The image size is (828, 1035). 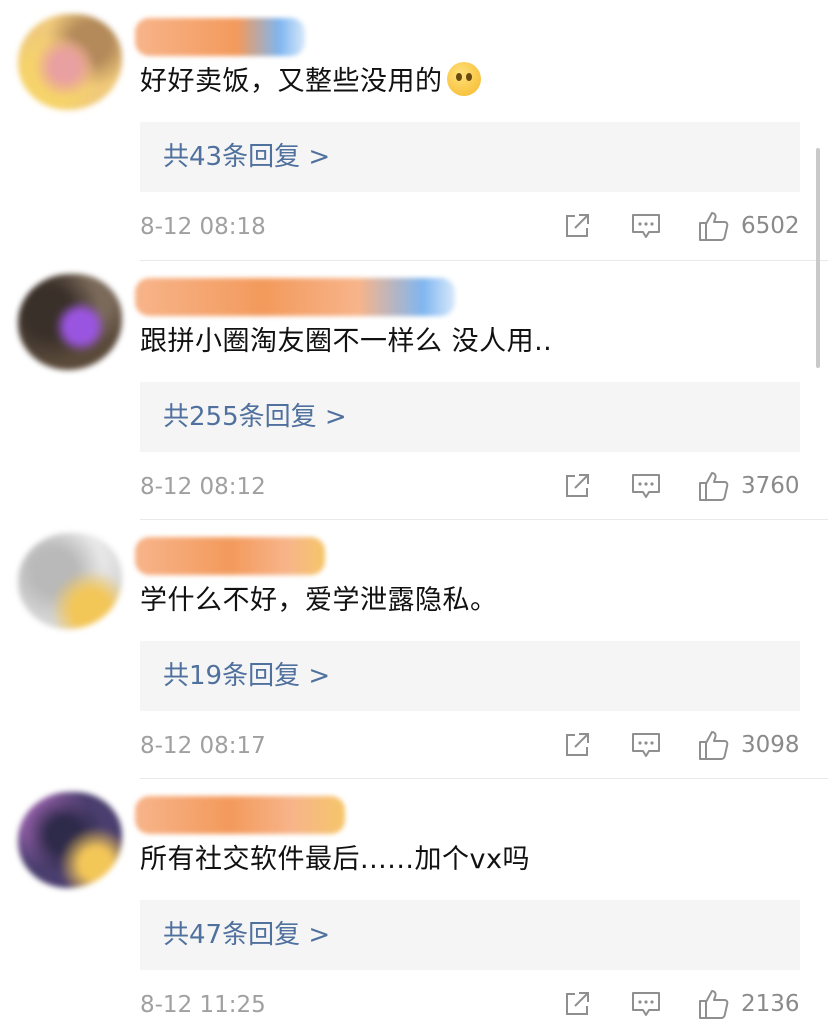 What do you see at coordinates (203, 487) in the screenshot?
I see `comment-timestamp: 8-12 08:12` at bounding box center [203, 487].